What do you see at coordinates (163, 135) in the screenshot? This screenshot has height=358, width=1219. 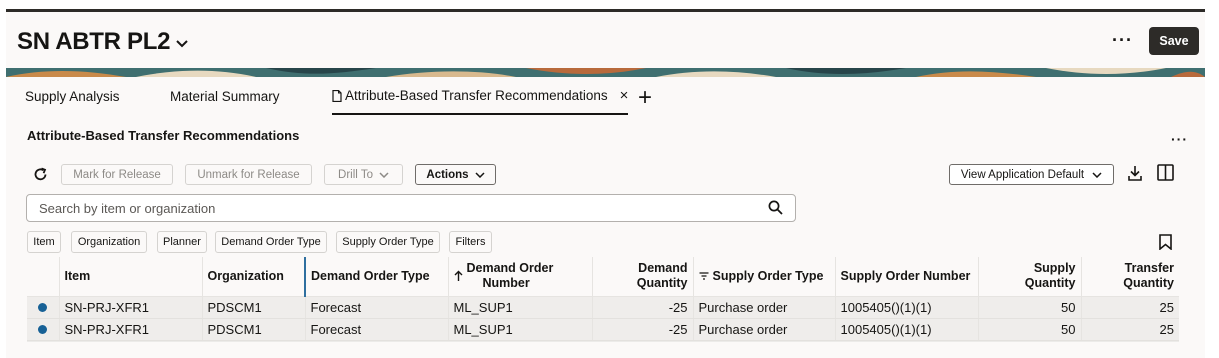 I see `section-title: Attribute-Based Transfer Recommendations` at bounding box center [163, 135].